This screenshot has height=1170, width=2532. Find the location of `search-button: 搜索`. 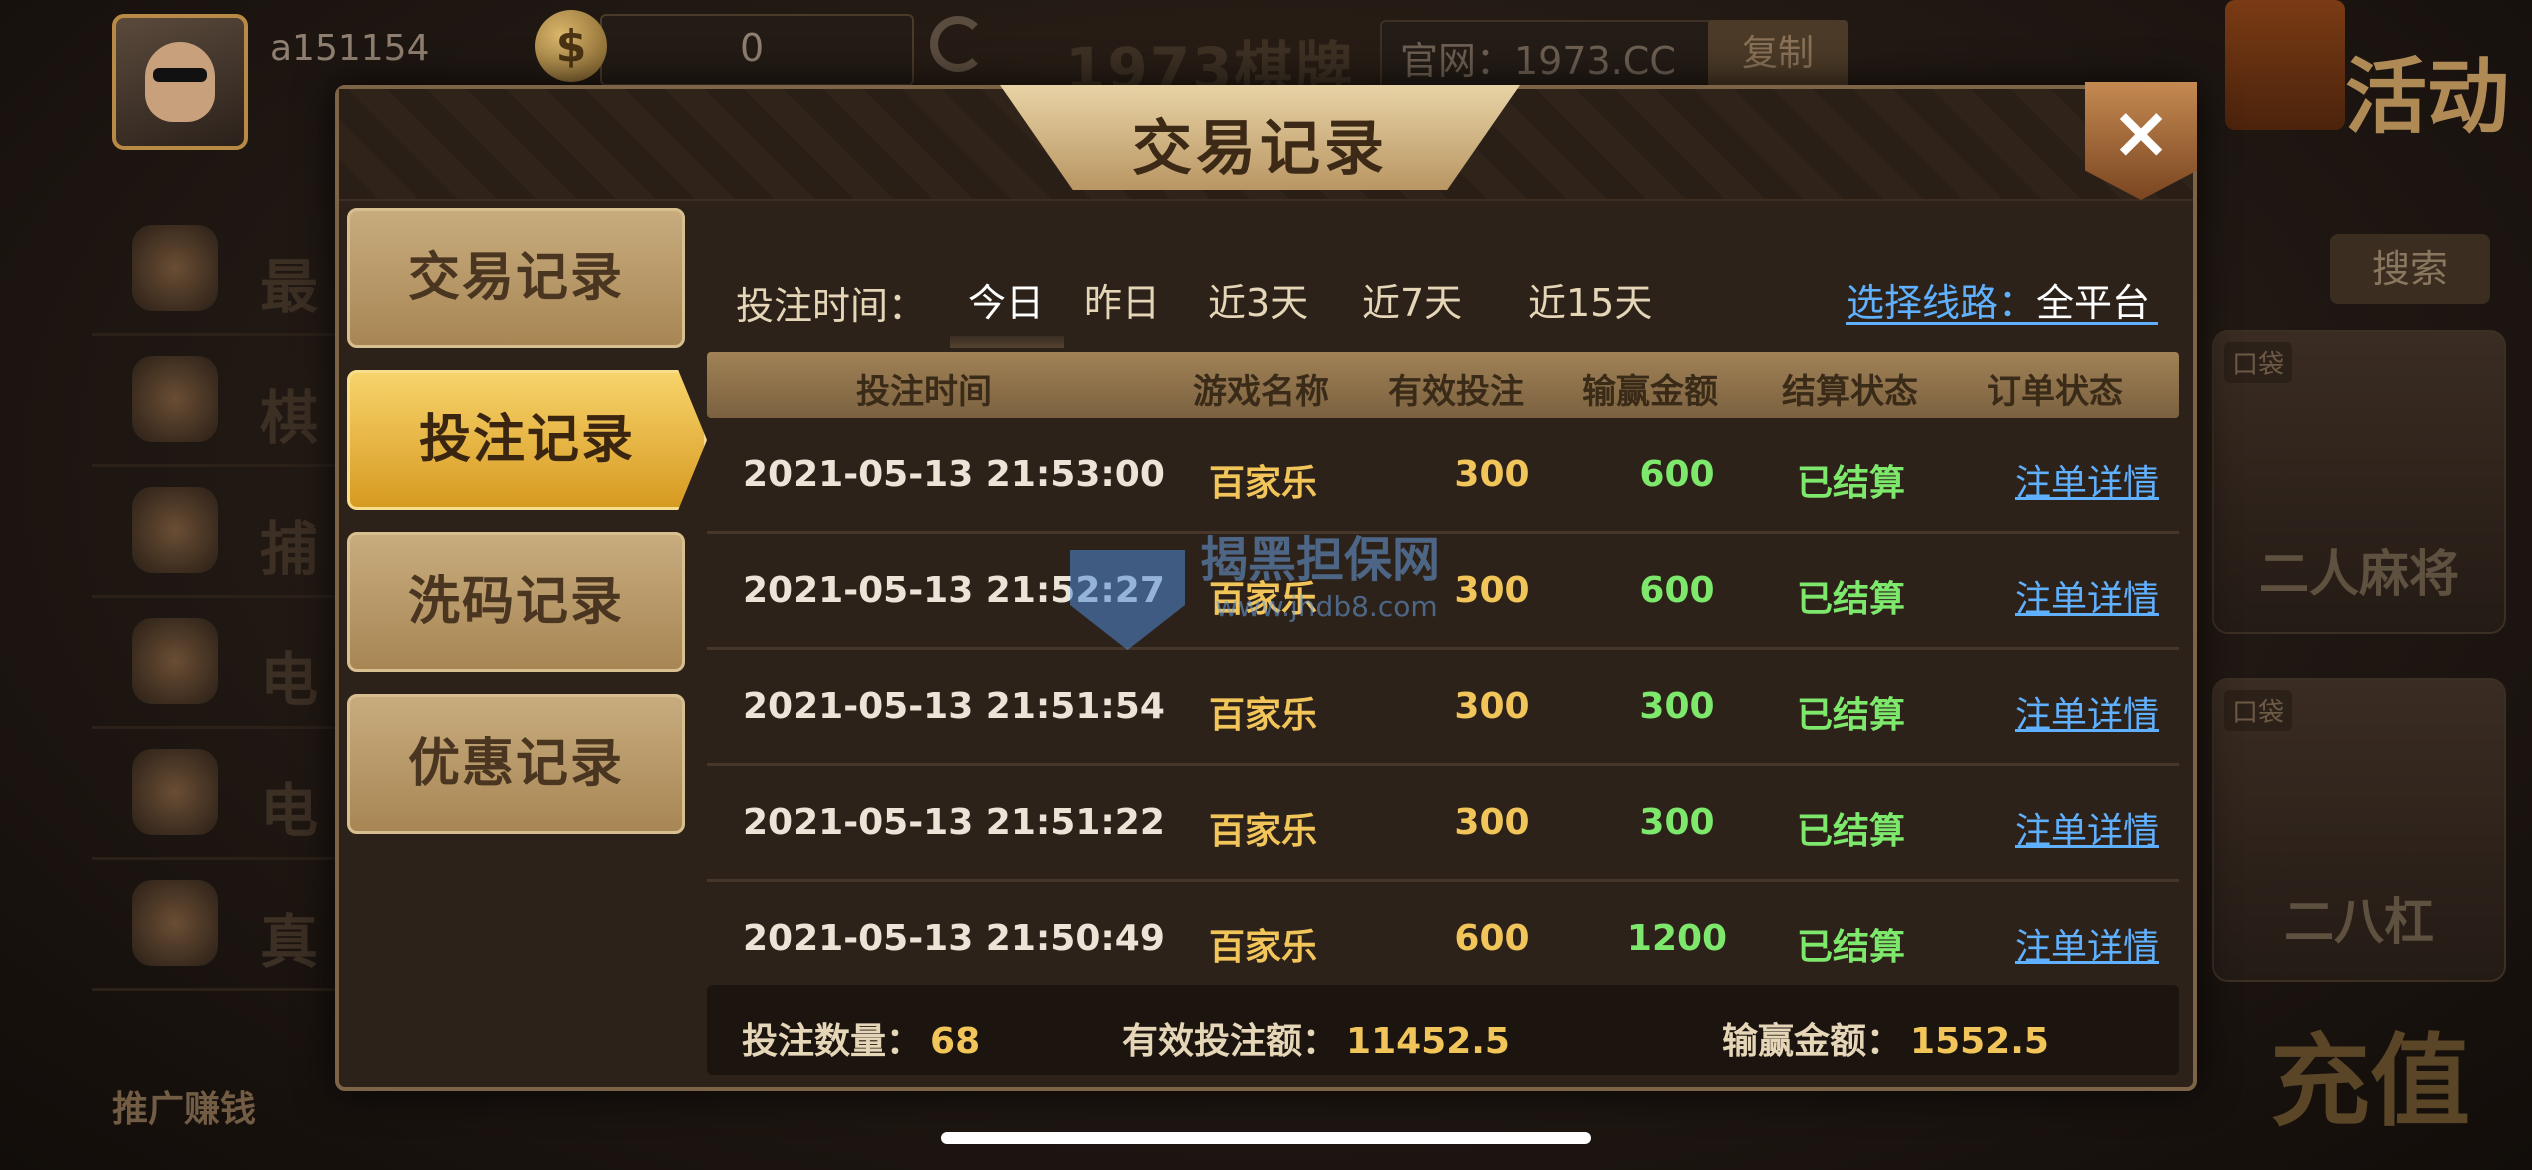

search-button: 搜索 is located at coordinates (2410, 269).